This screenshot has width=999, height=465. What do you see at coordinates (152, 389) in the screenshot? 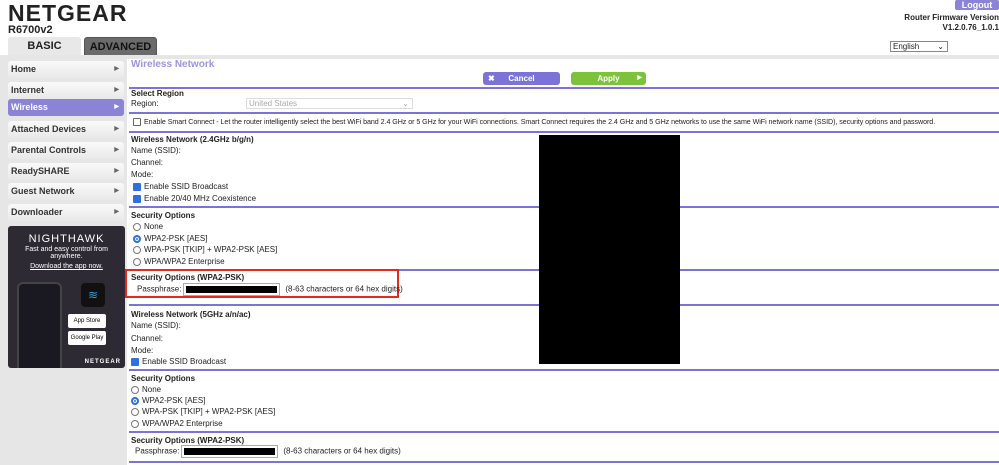
I see `option-label: None` at bounding box center [152, 389].